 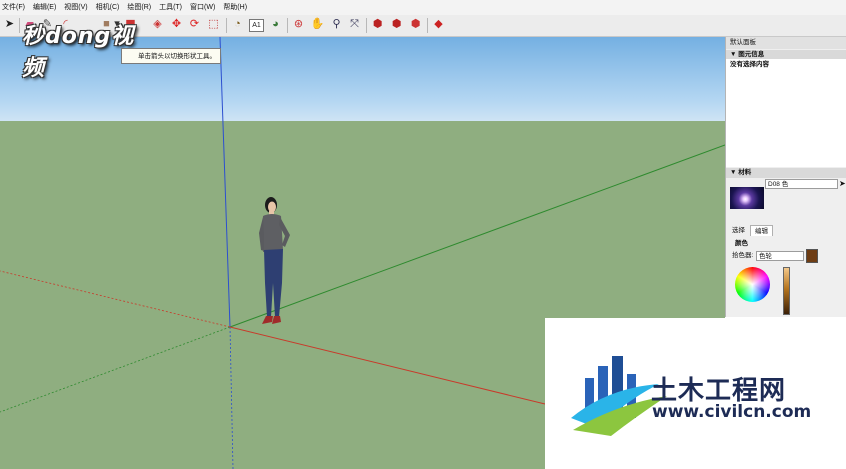 What do you see at coordinates (235, 7) in the screenshot?
I see `menu-help: 帮助(H)` at bounding box center [235, 7].